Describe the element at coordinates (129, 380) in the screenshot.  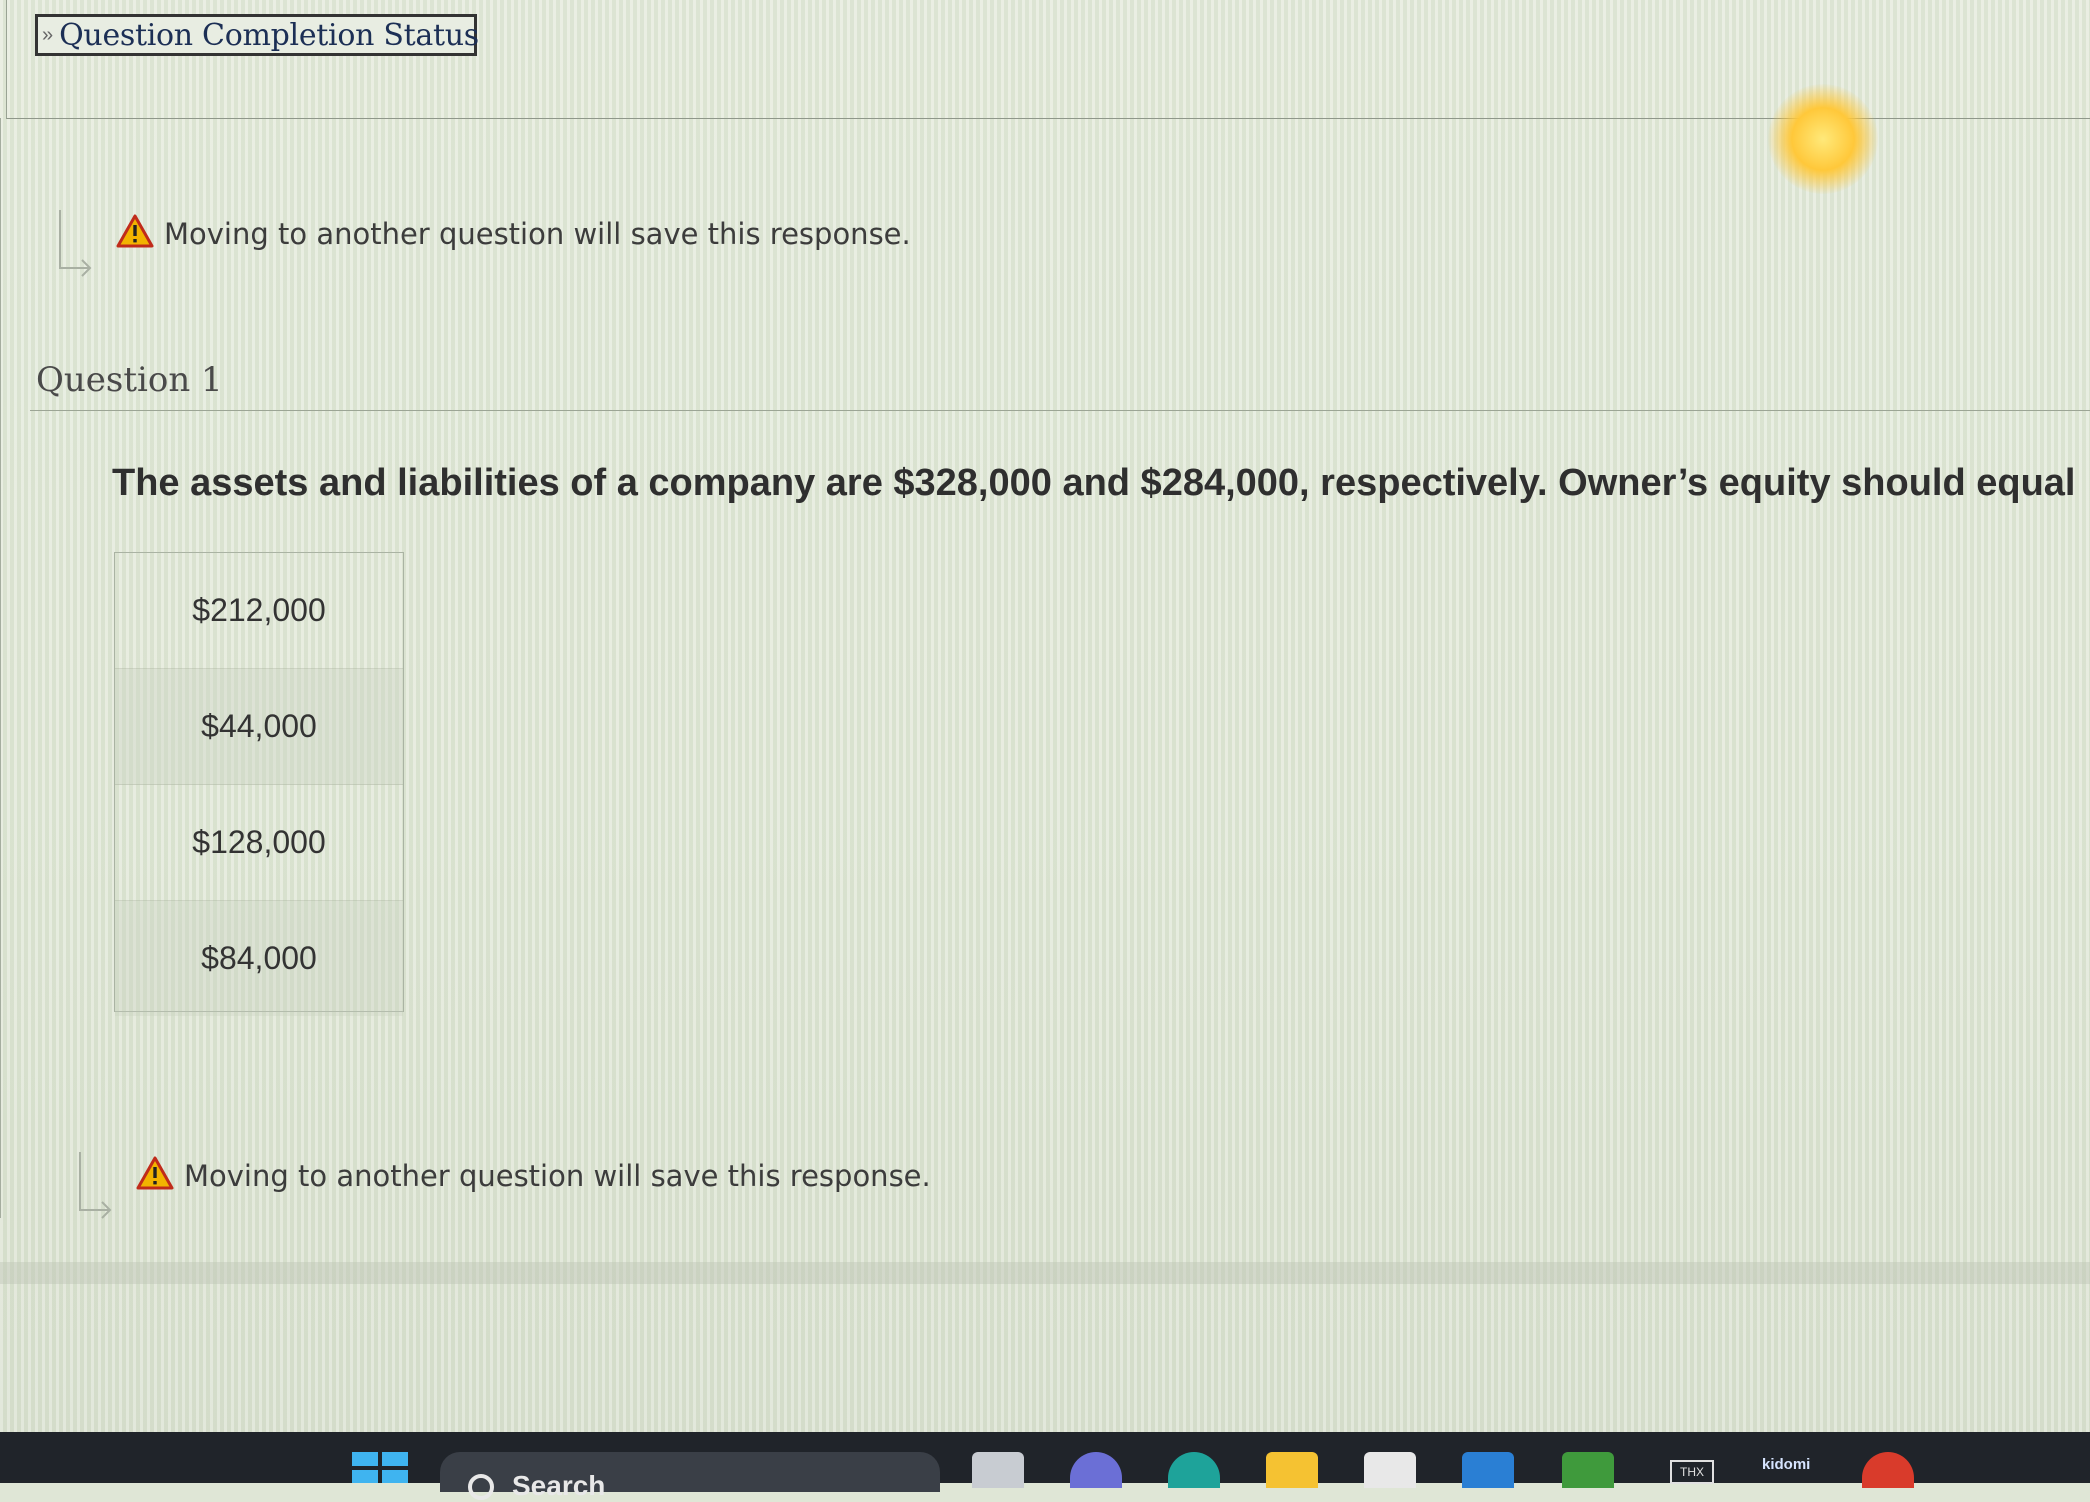
I see `question-title: Question 1` at that location.